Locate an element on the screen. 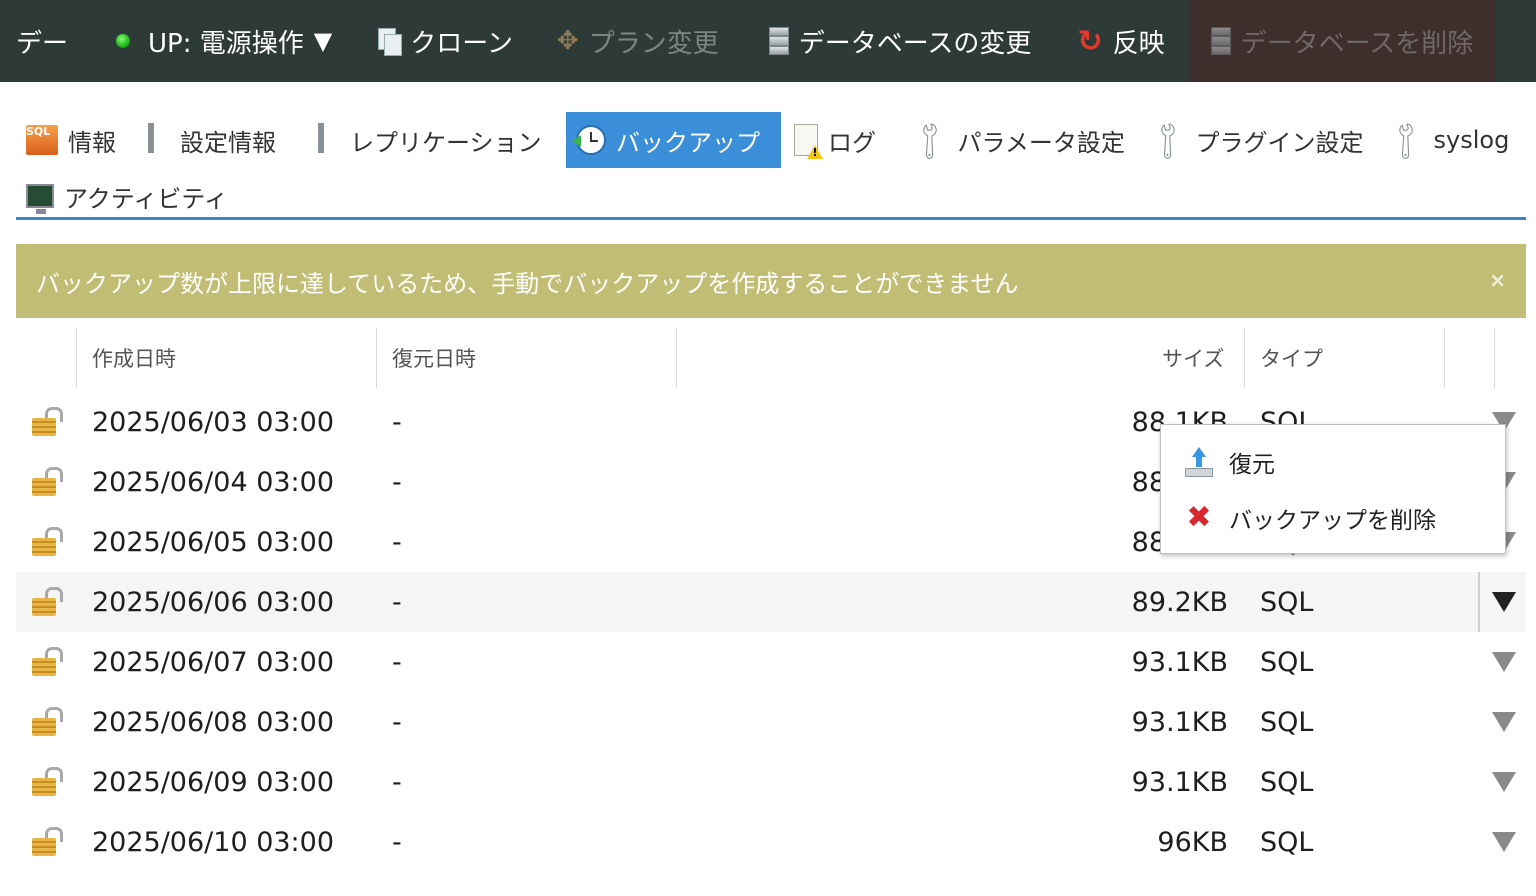  header-size: サイズ is located at coordinates (1193, 358).